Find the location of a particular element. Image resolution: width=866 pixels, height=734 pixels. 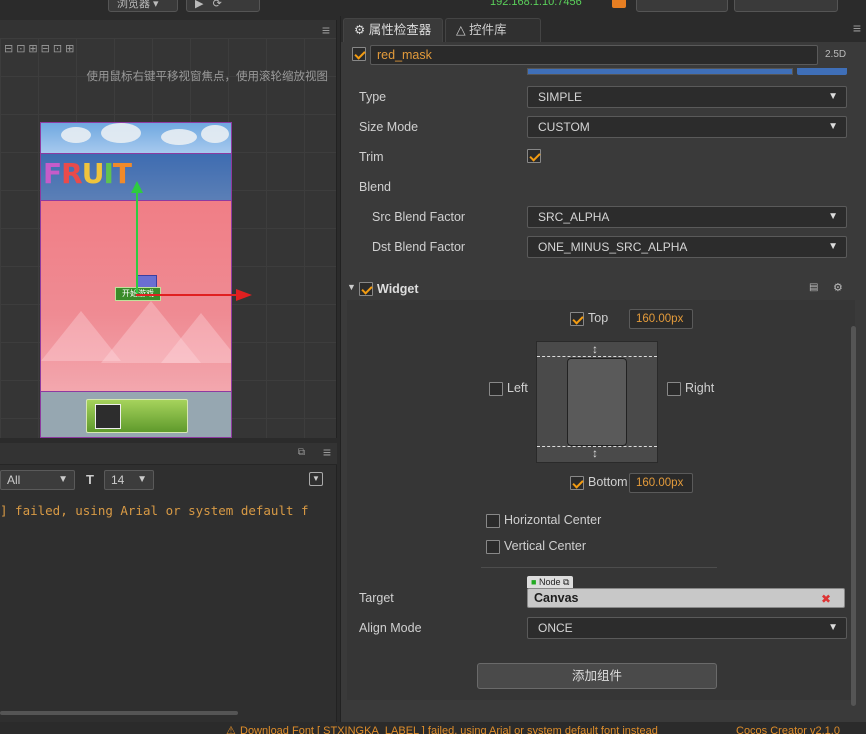

node-type-tag: ■ Node ⧉ is located at coordinates (550, 582).